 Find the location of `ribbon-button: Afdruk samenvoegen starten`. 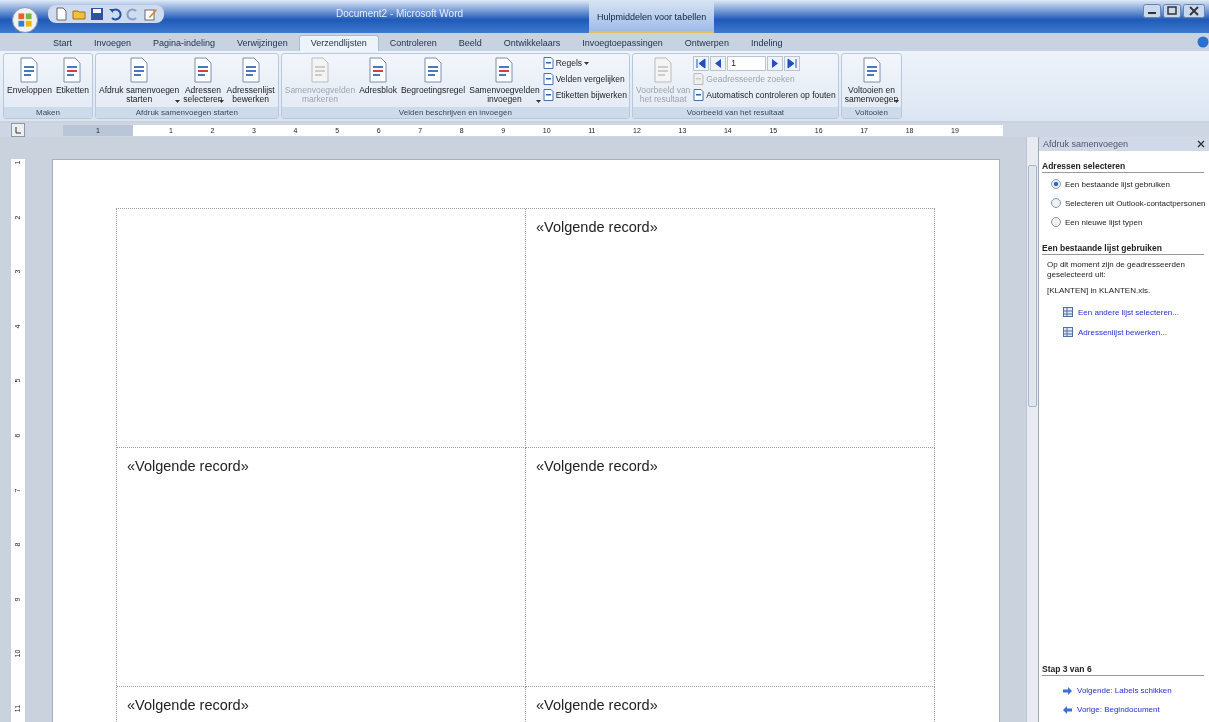

ribbon-button: Afdruk samenvoegen starten is located at coordinates (139, 80).